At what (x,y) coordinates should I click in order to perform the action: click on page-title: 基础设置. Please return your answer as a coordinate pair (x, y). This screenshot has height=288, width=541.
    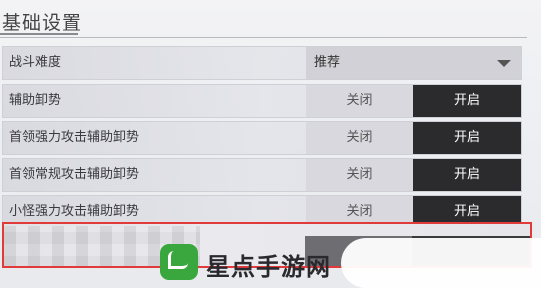
    Looking at the image, I should click on (42, 23).